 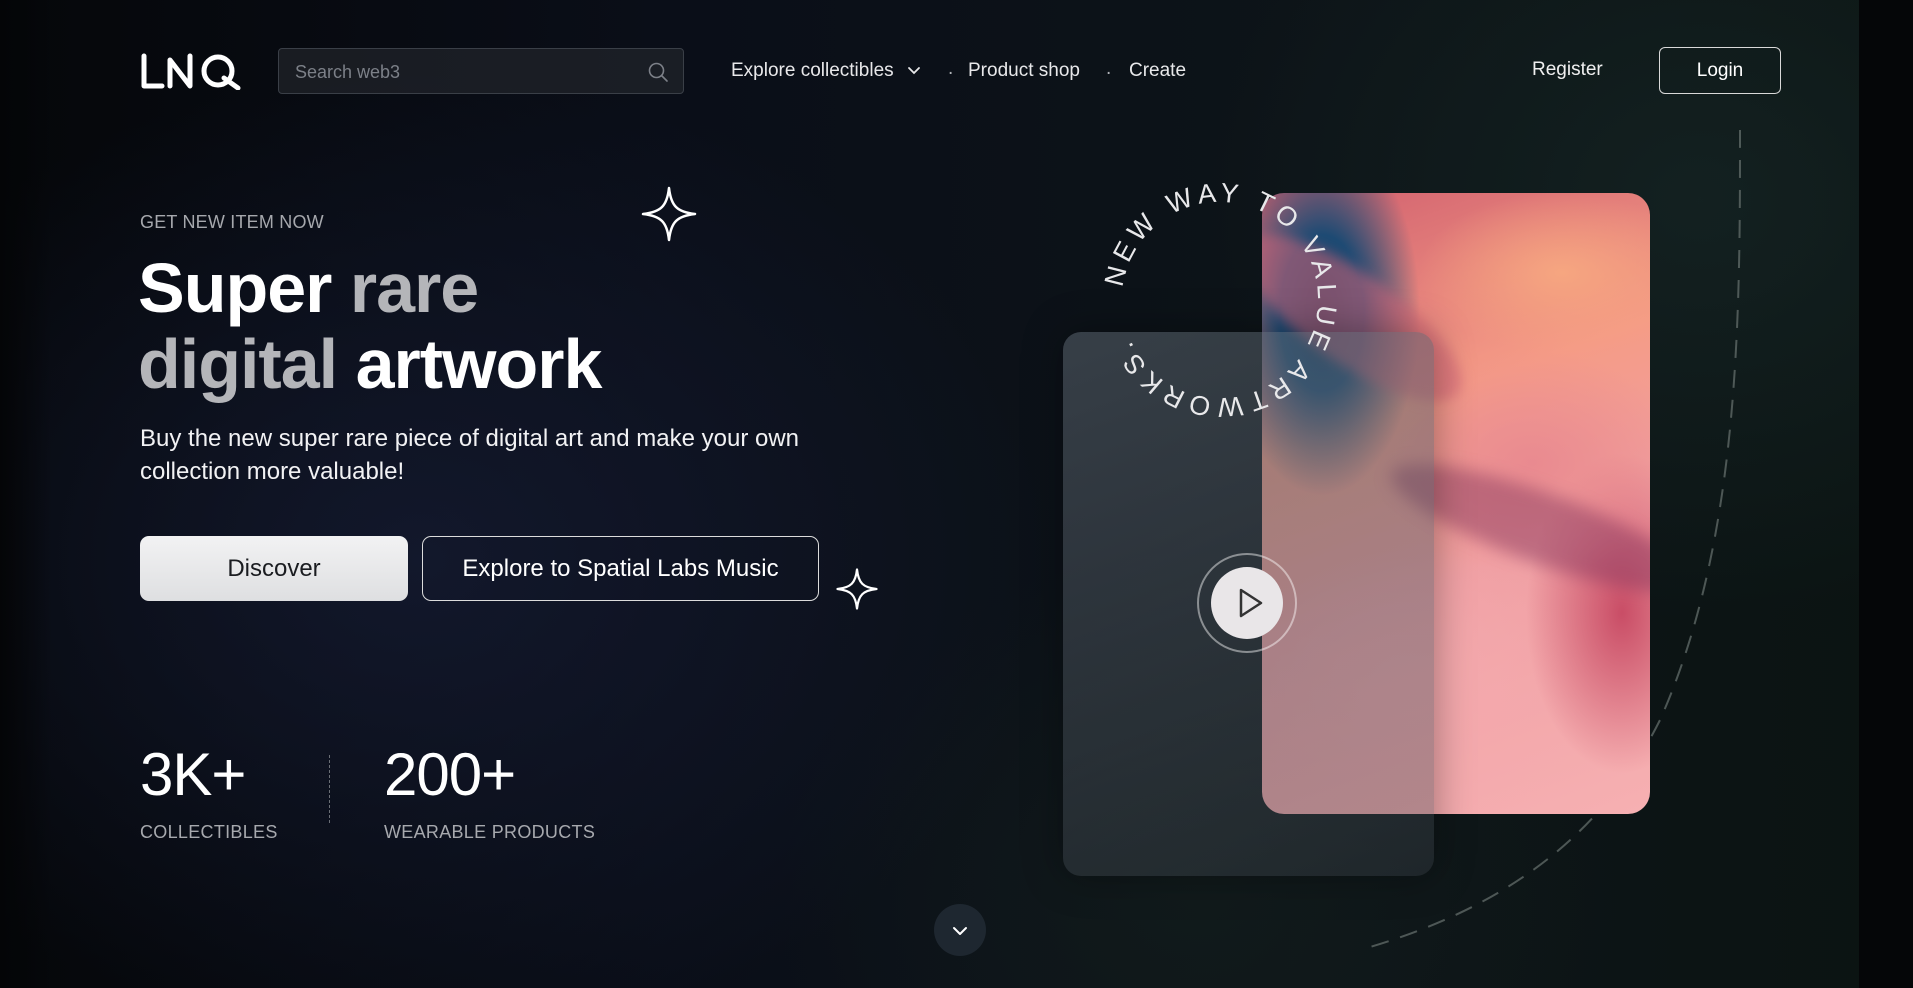 I want to click on play-button-inner, so click(x=1247, y=603).